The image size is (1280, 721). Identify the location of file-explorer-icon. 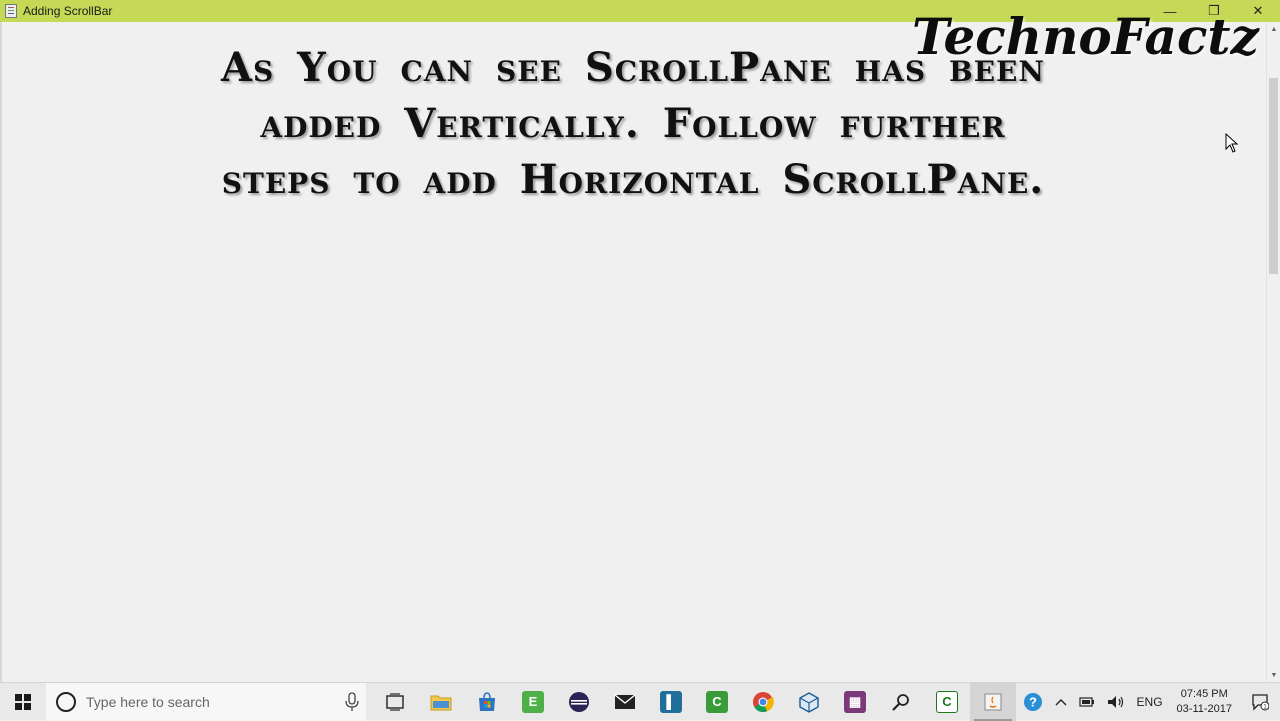
(441, 702).